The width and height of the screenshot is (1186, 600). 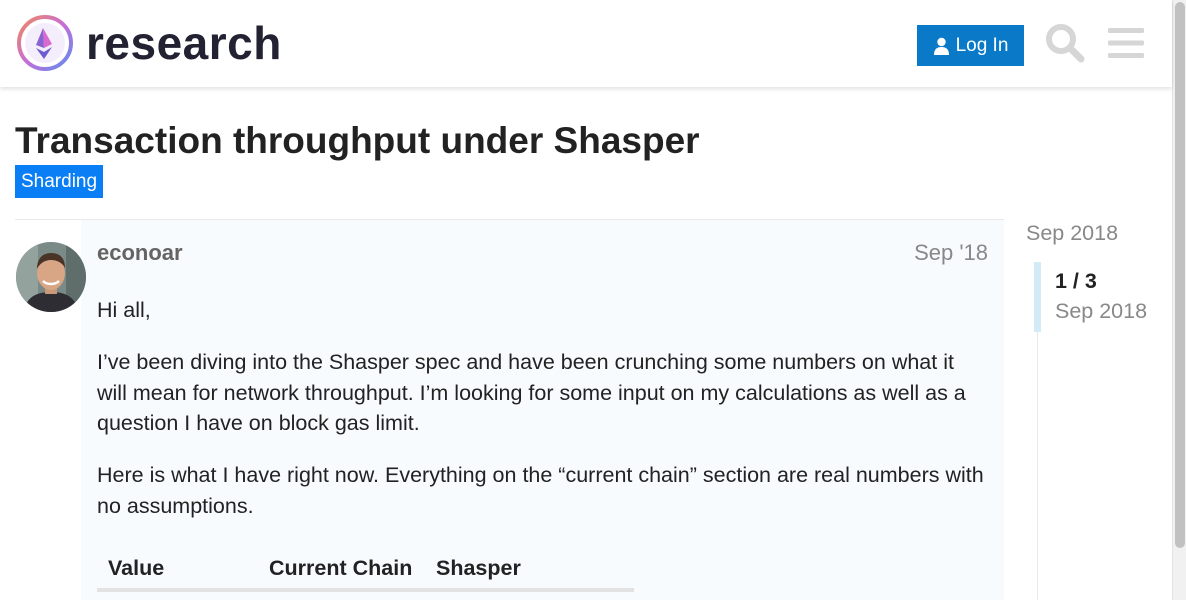 I want to click on site-header: research Log In, so click(x=586, y=43).